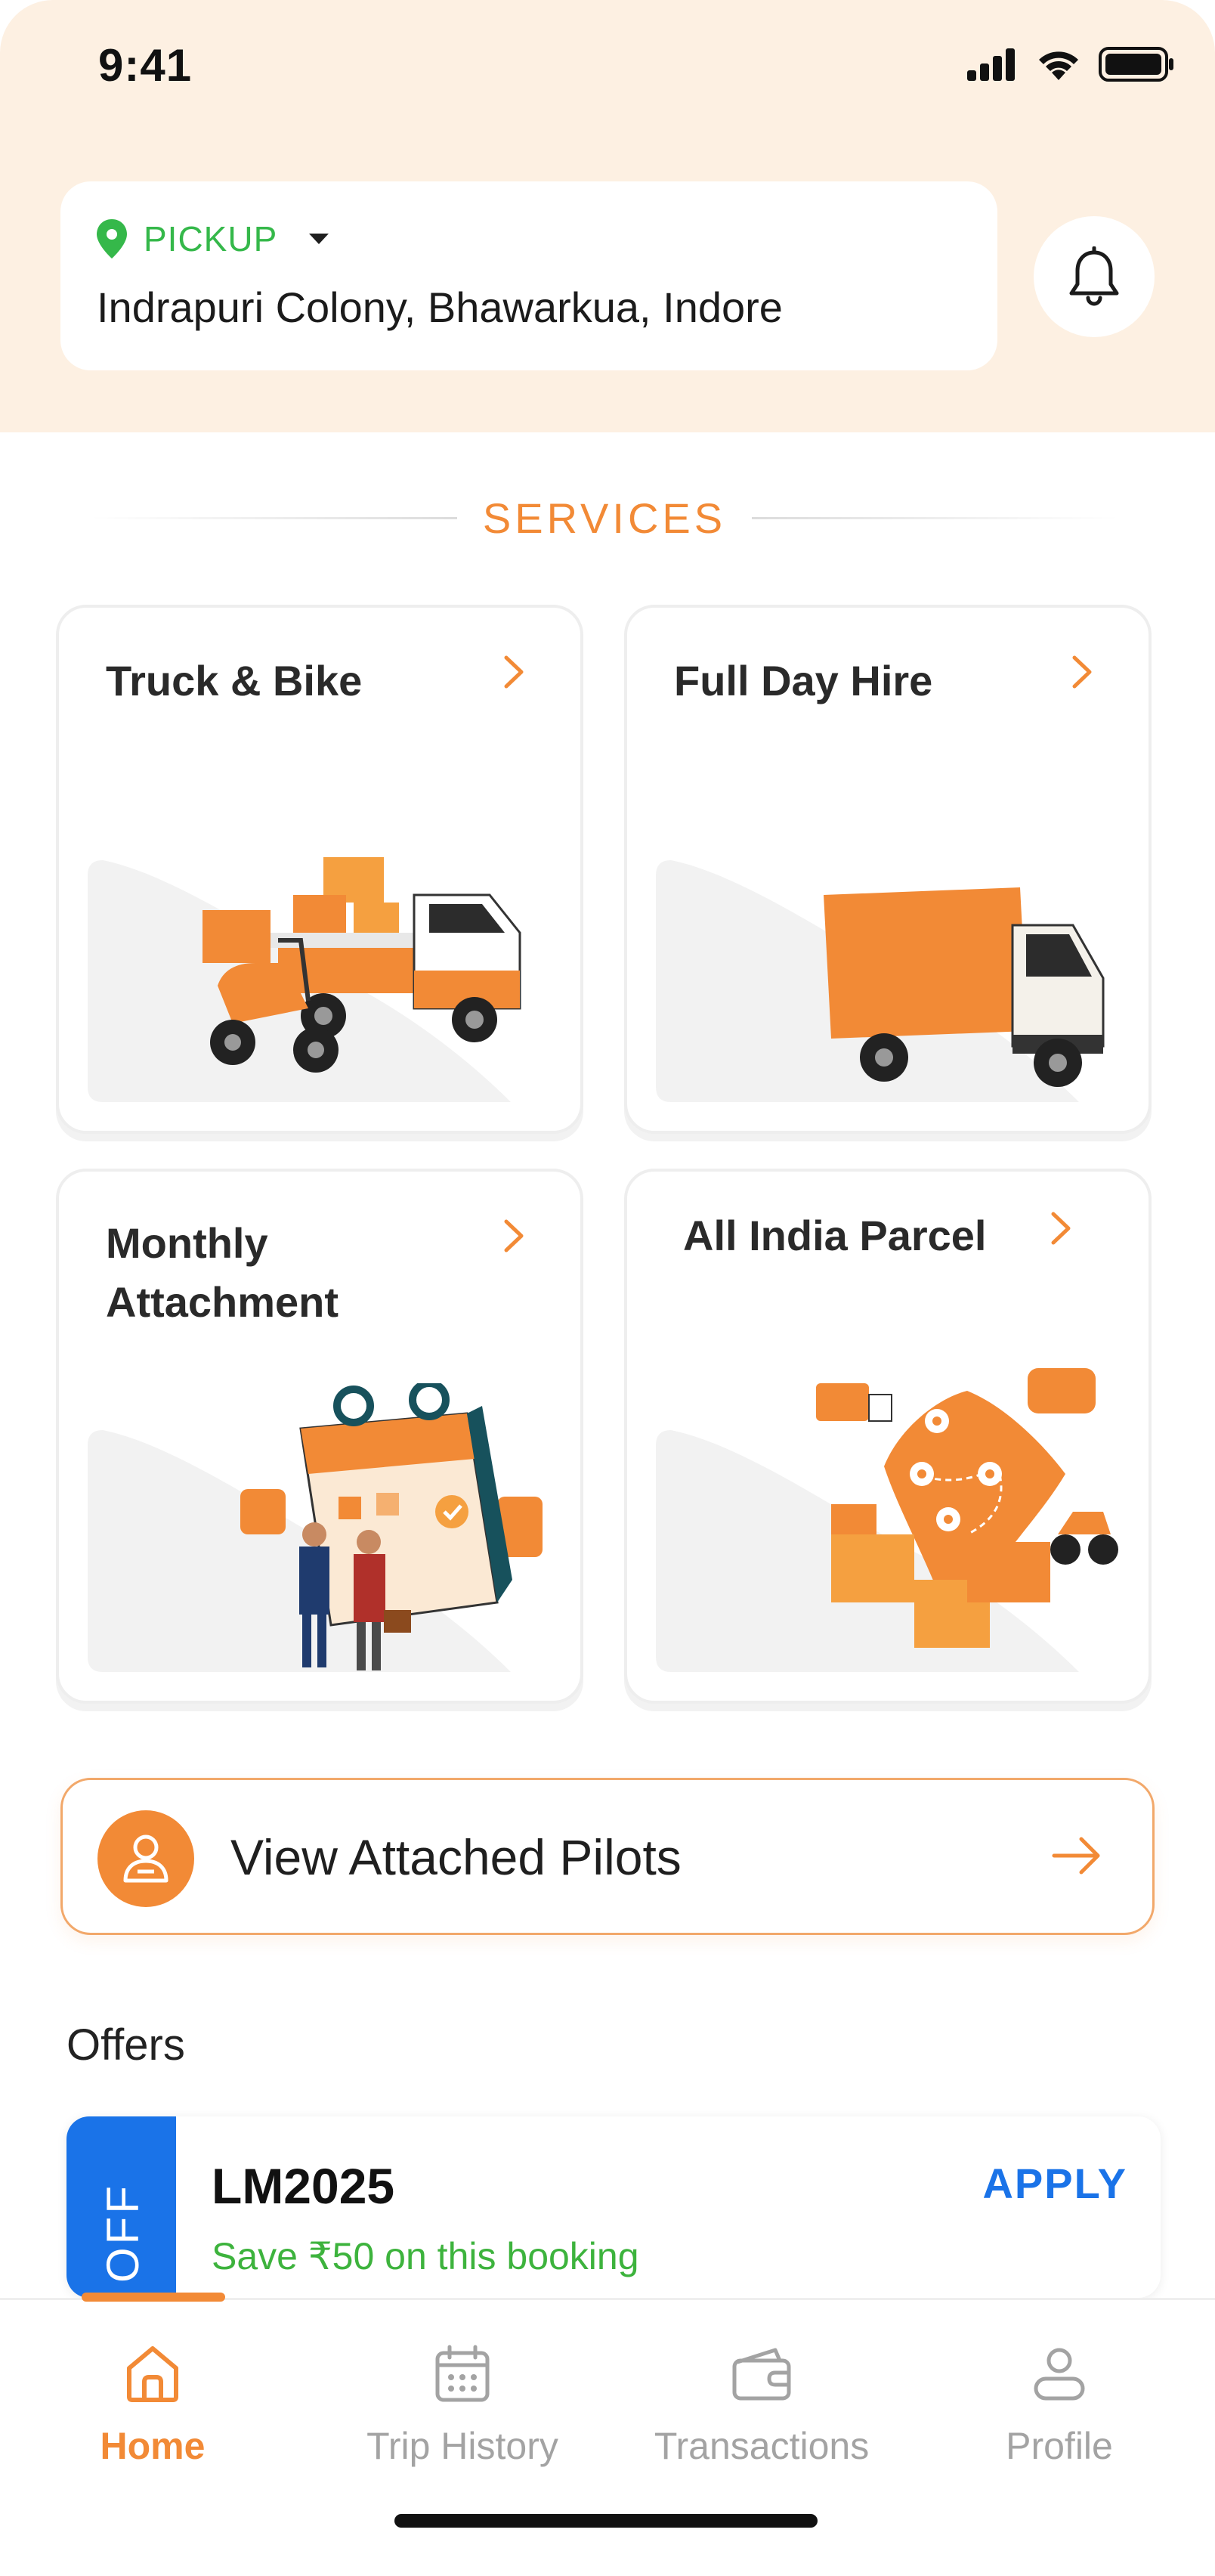  What do you see at coordinates (965, 987) in the screenshot?
I see `full-day-hire-truck-illustration` at bounding box center [965, 987].